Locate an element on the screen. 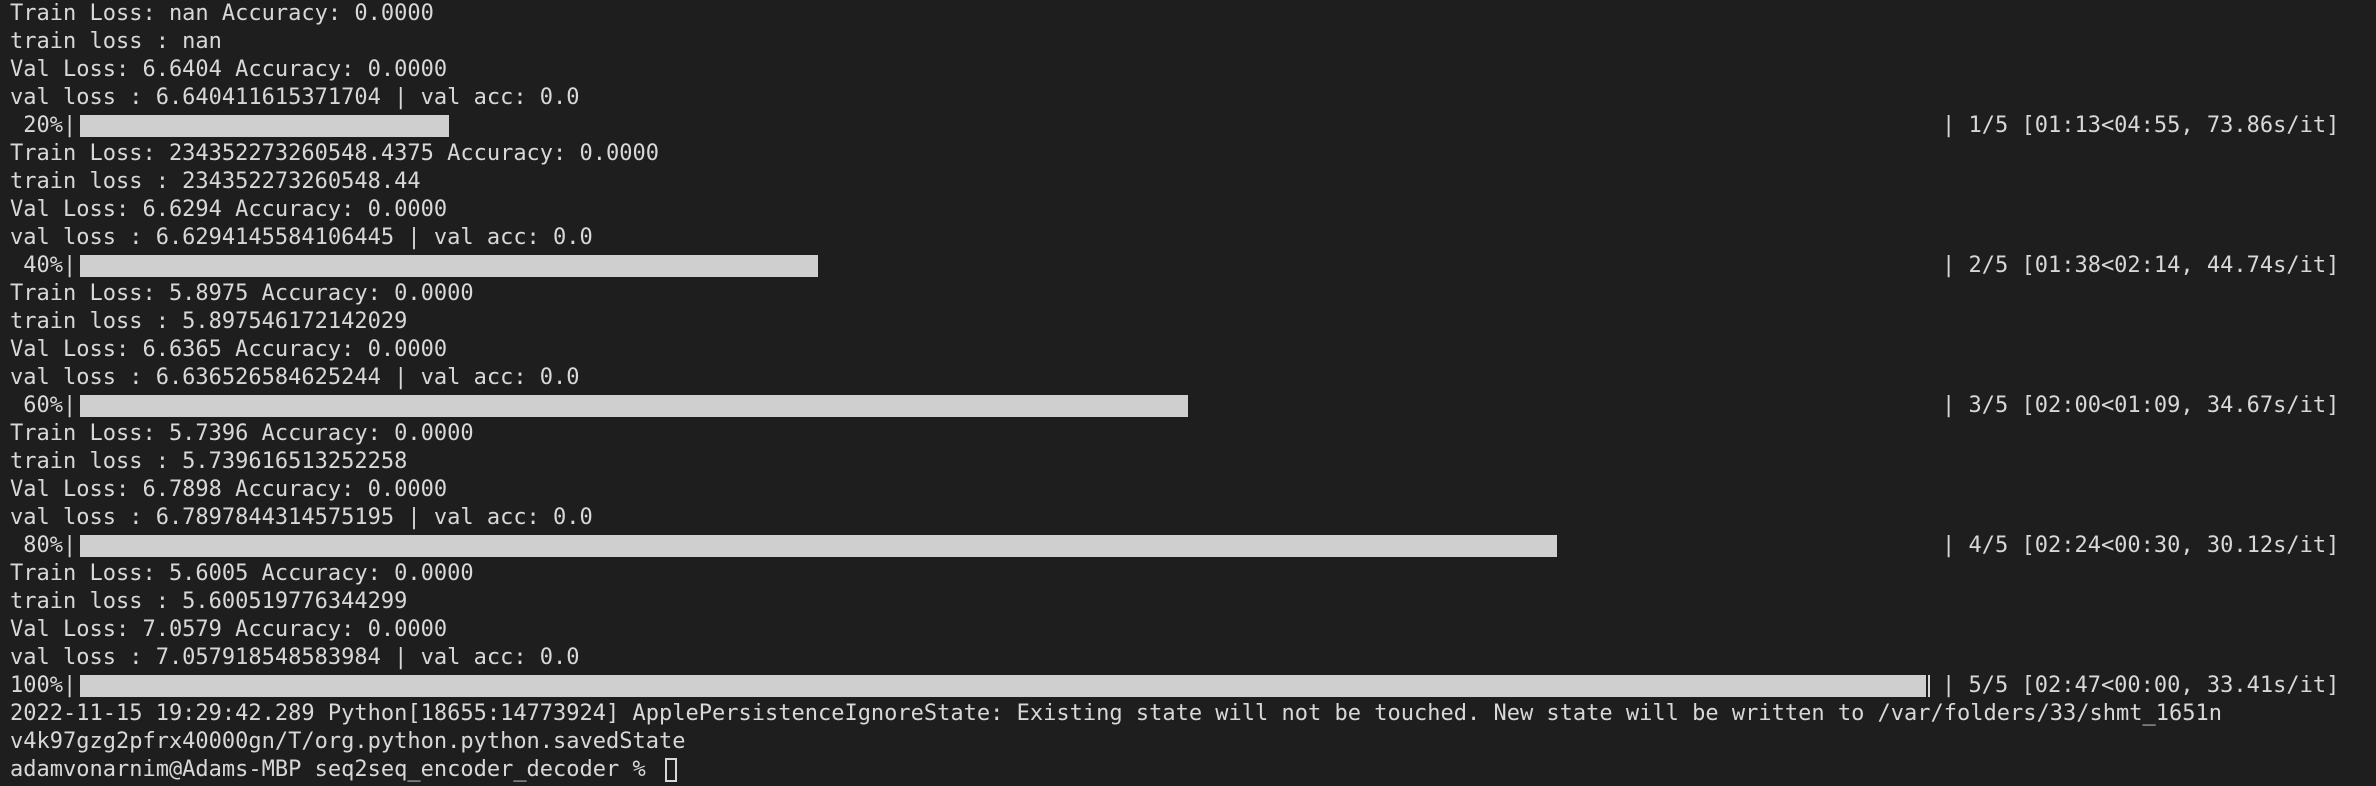  progress-percent: 80%| is located at coordinates (43, 545).